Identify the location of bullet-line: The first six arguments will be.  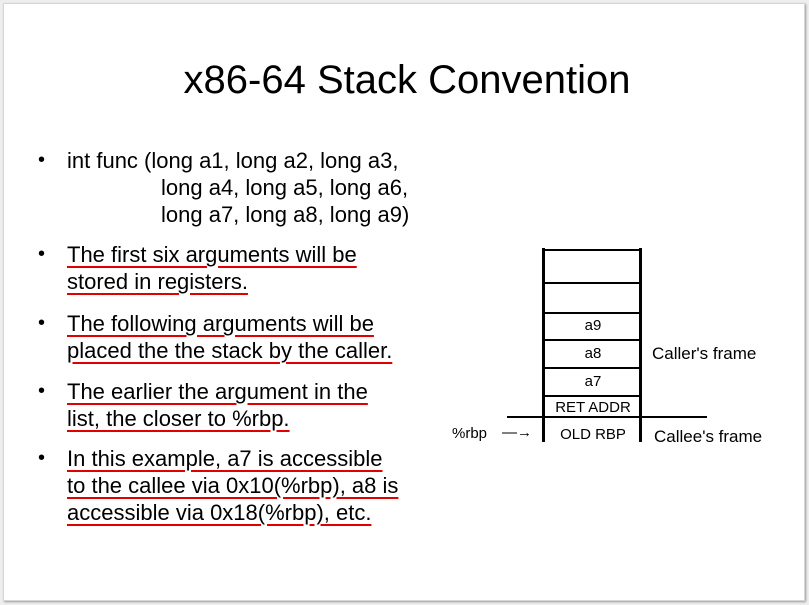
(212, 254).